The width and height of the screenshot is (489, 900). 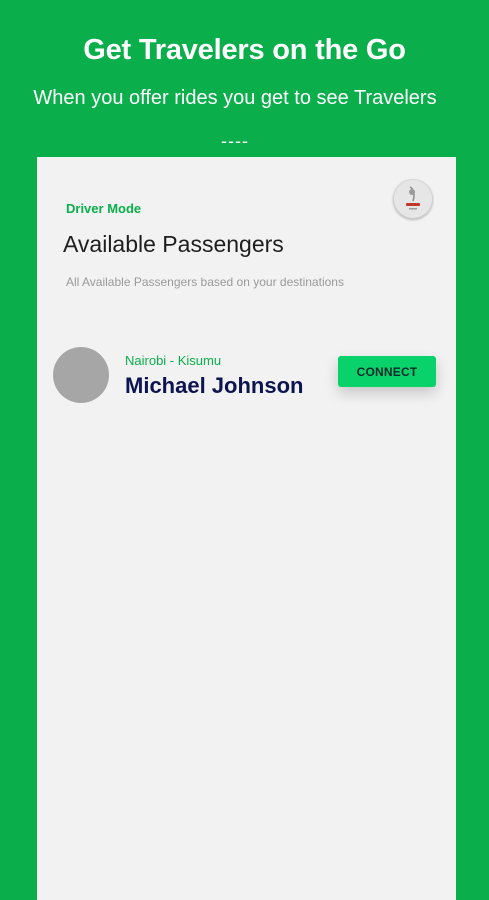 I want to click on user-avatar-icon, so click(x=413, y=199).